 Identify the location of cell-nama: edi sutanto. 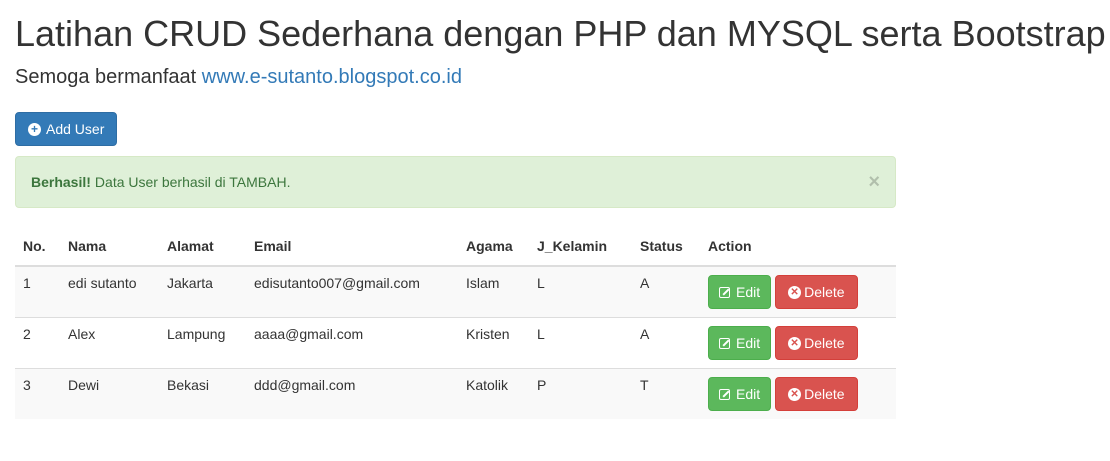
(109, 291).